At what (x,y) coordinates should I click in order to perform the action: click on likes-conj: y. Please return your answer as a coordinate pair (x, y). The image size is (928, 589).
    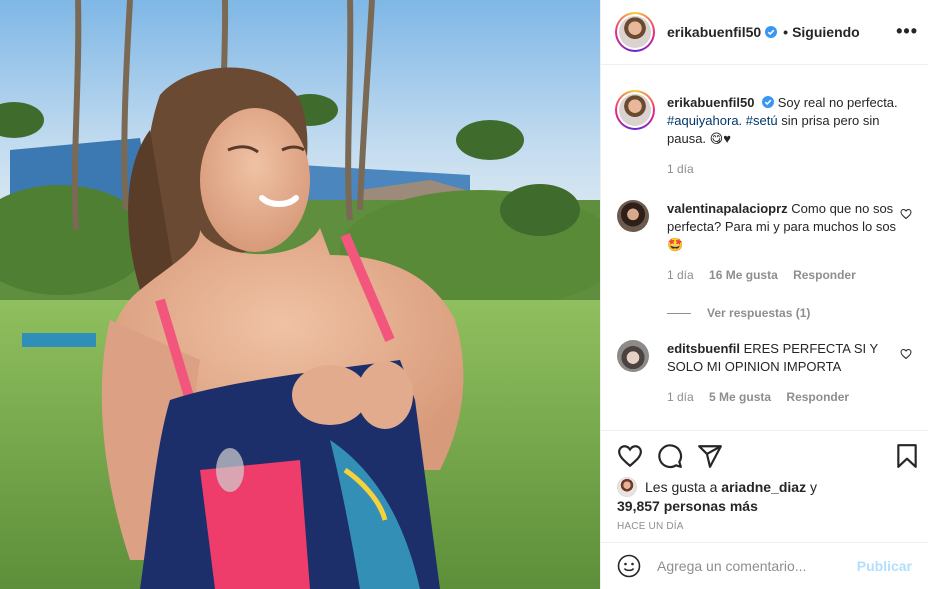
    Looking at the image, I should click on (813, 487).